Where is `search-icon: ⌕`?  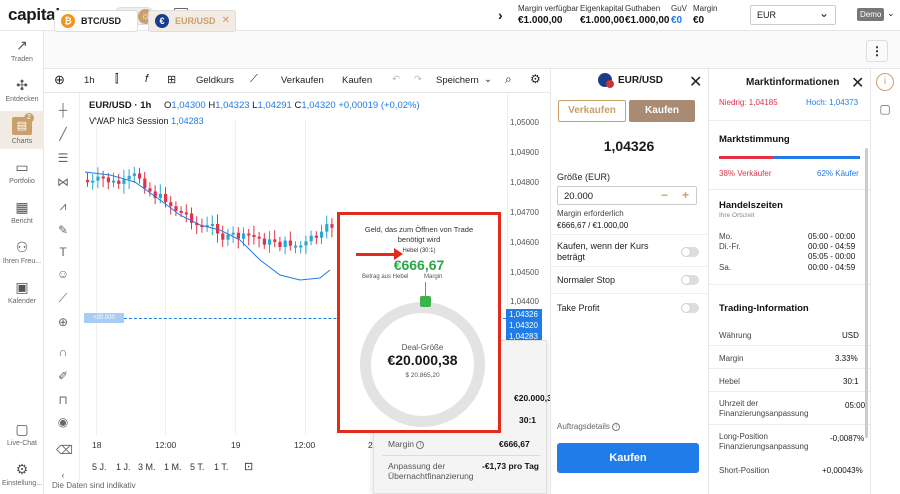 search-icon: ⌕ is located at coordinates (508, 79).